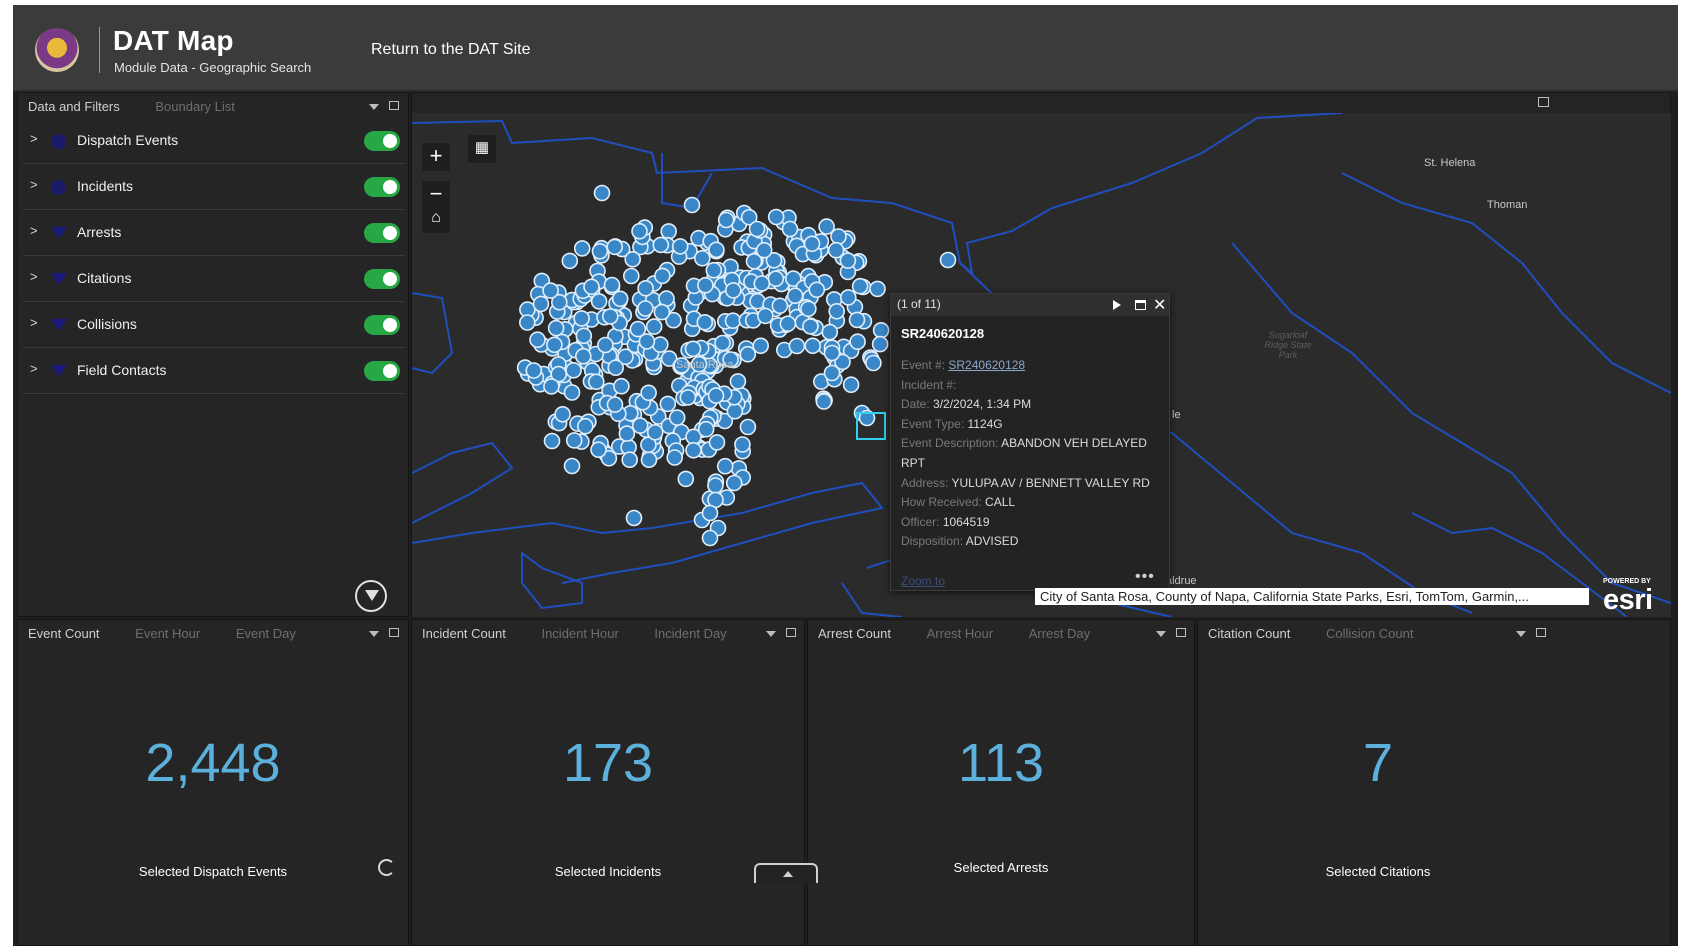 This screenshot has width=1688, height=946. Describe the element at coordinates (1117, 305) in the screenshot. I see `next-feature-icon` at that location.